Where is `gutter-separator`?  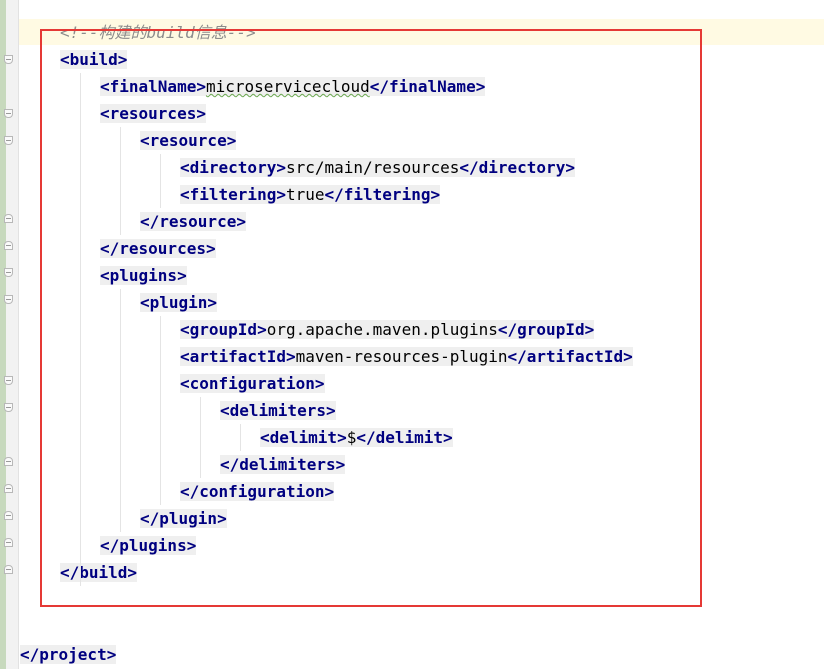 gutter-separator is located at coordinates (18, 334).